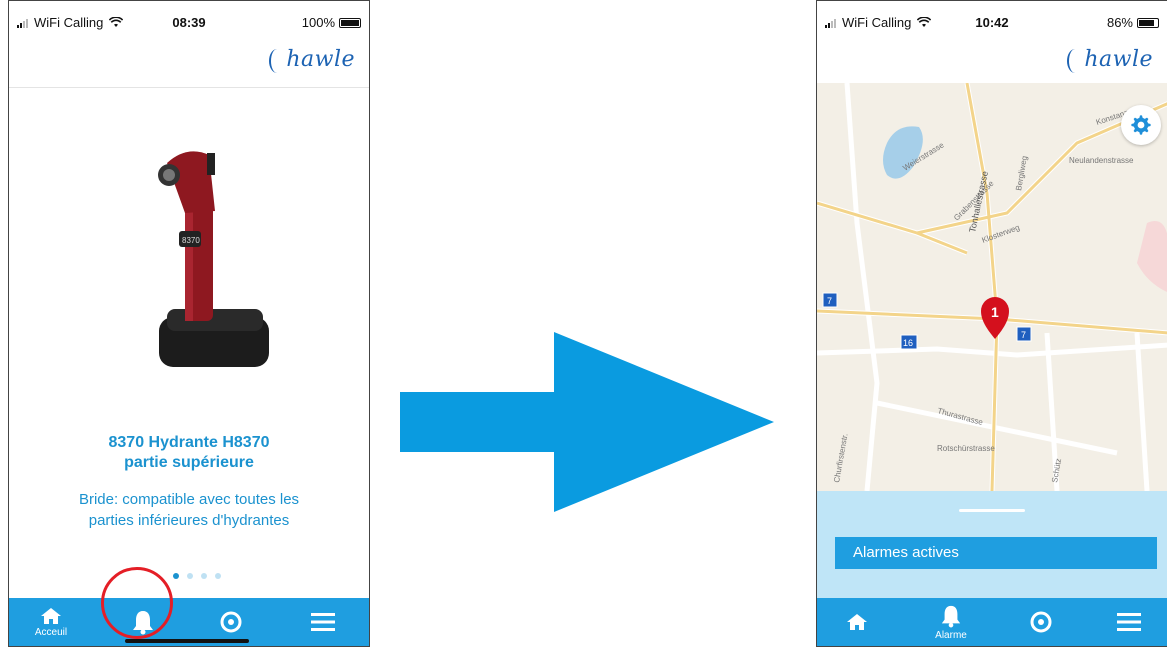 The image size is (1167, 647). Describe the element at coordinates (992, 23) in the screenshot. I see `status-bar: WiFi Calling 10:42 86%` at that location.